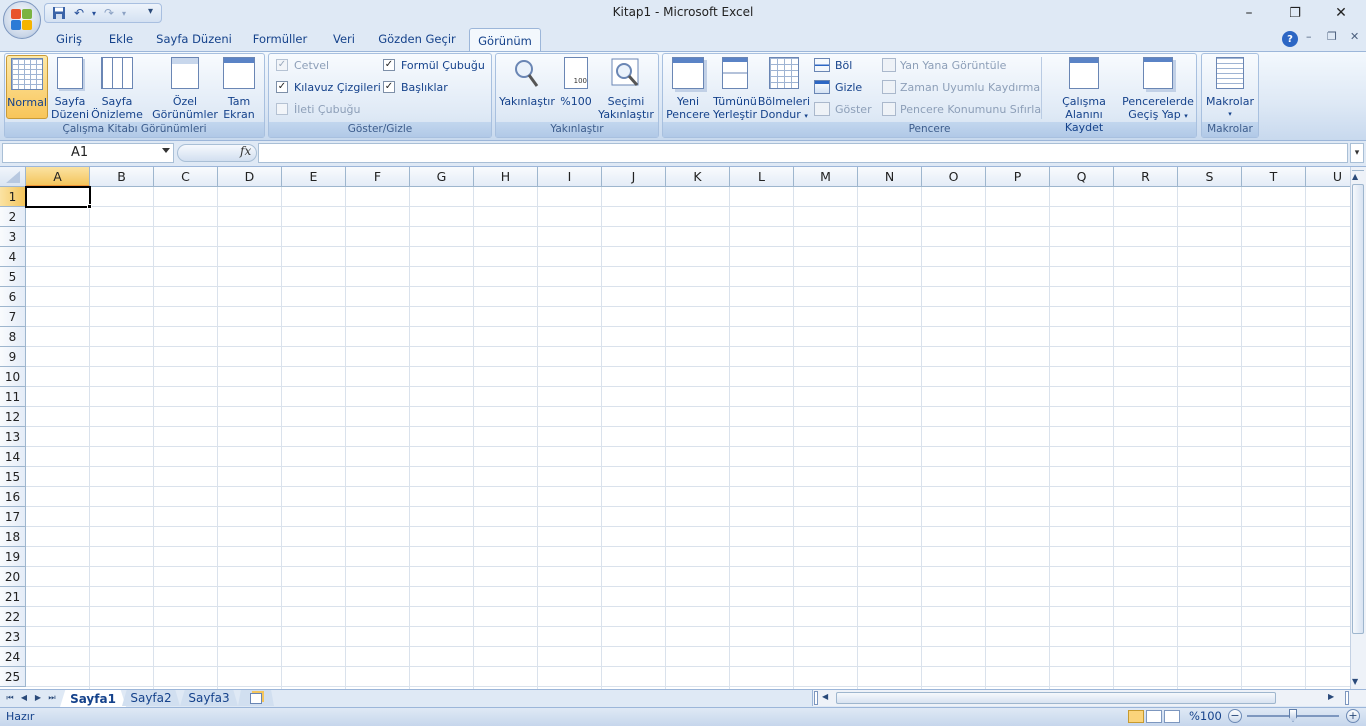 The width and height of the screenshot is (1366, 726). I want to click on row-header-10: 10, so click(13, 377).